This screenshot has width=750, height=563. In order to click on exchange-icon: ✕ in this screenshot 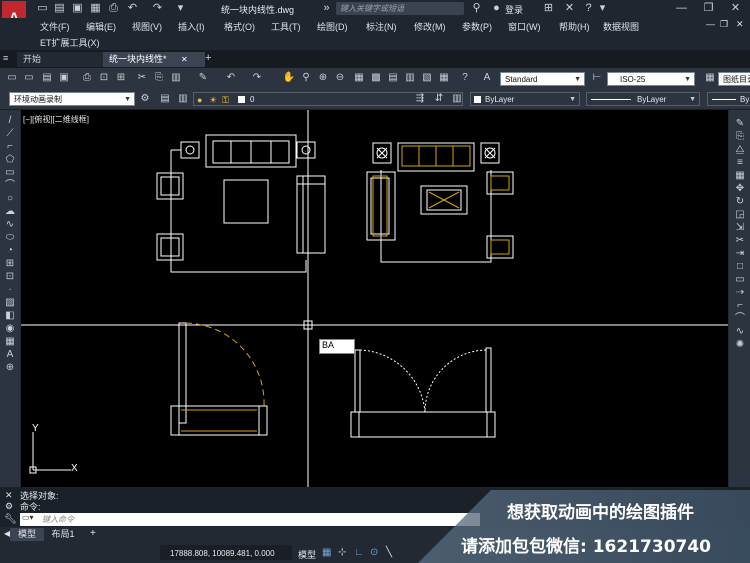, I will do `click(569, 8)`.